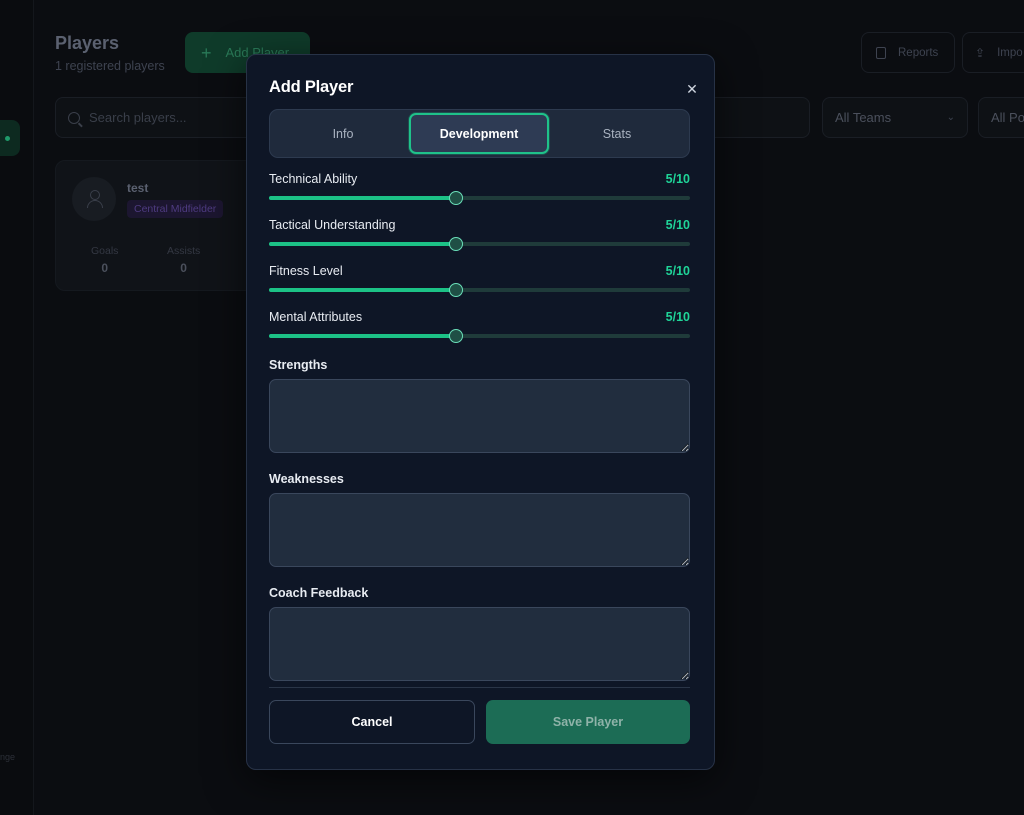 This screenshot has height=815, width=1024. I want to click on strengths-label: Strengths, so click(298, 365).